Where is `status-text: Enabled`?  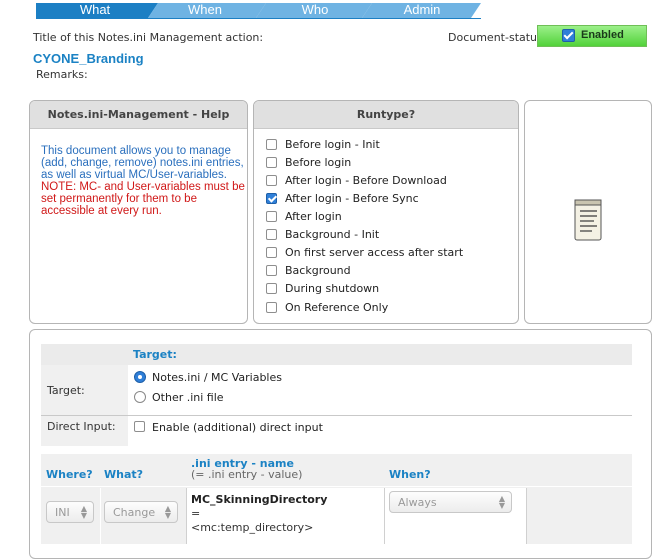 status-text: Enabled is located at coordinates (602, 35).